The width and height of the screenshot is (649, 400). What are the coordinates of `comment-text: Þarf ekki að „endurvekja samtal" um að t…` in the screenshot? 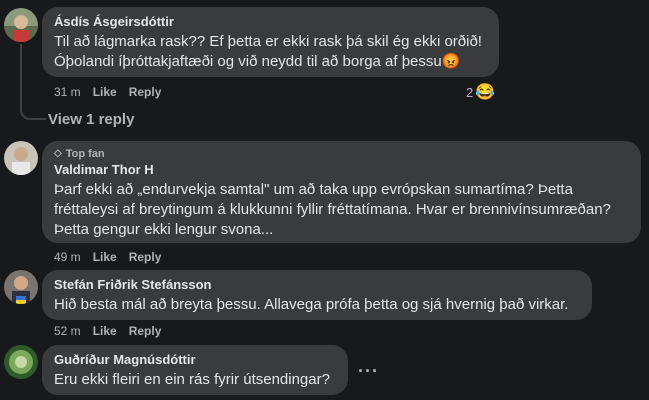 It's located at (332, 209).